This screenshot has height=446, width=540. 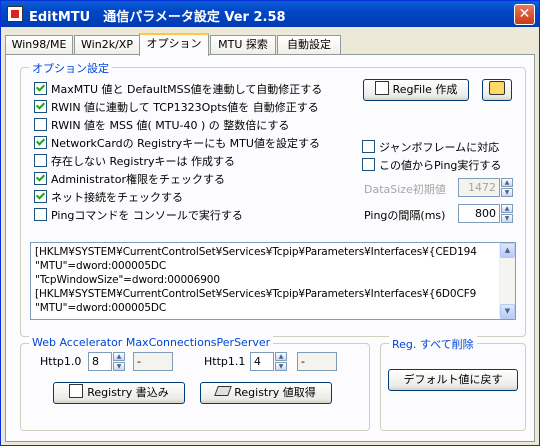 I want to click on checkbox-link-tcp1323: RWIN 値に連動して TCP1323Opts値を 自動修正する, so click(x=176, y=107).